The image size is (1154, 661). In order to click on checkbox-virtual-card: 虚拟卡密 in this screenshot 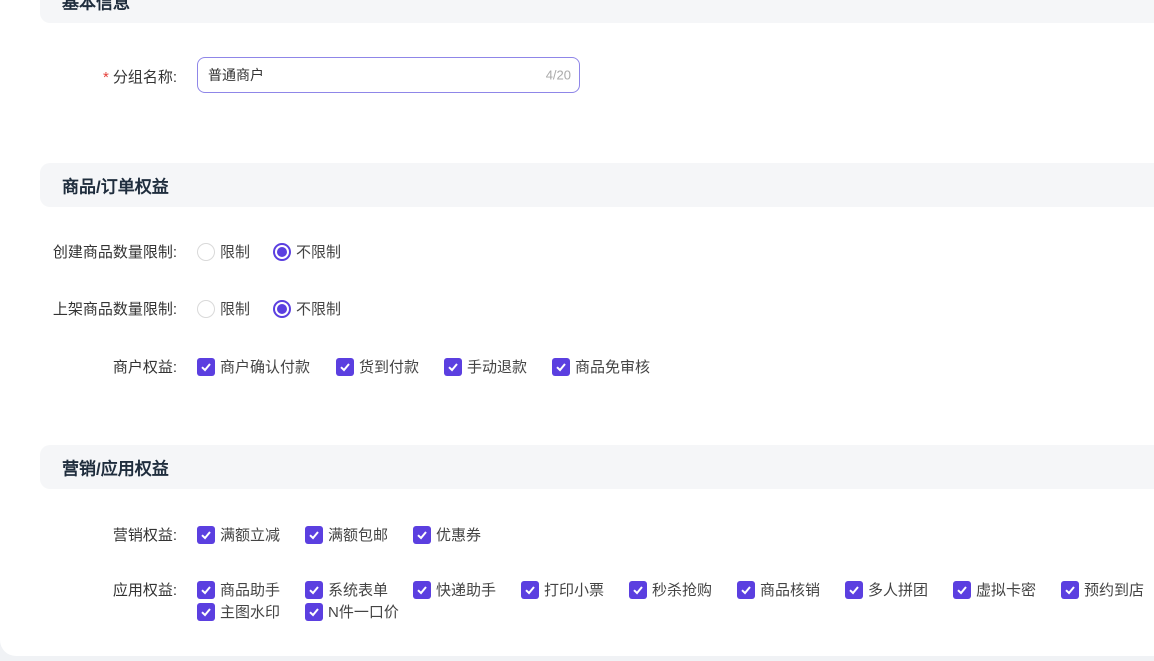, I will do `click(994, 589)`.